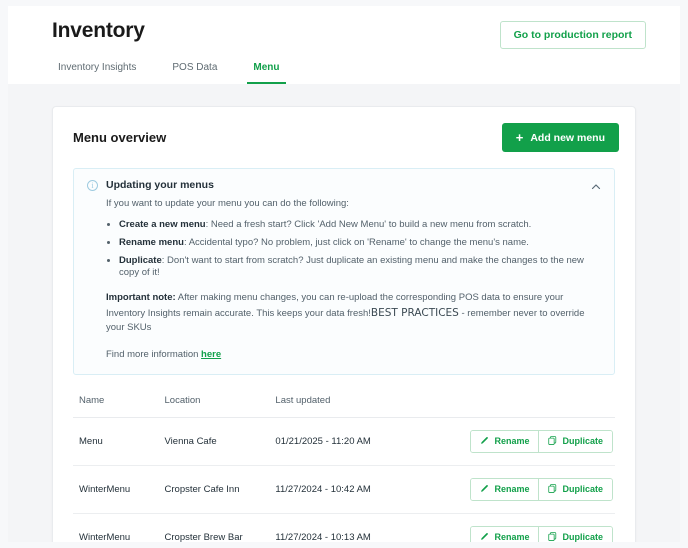 The image size is (688, 548). I want to click on column-header-location: Location, so click(220, 406).